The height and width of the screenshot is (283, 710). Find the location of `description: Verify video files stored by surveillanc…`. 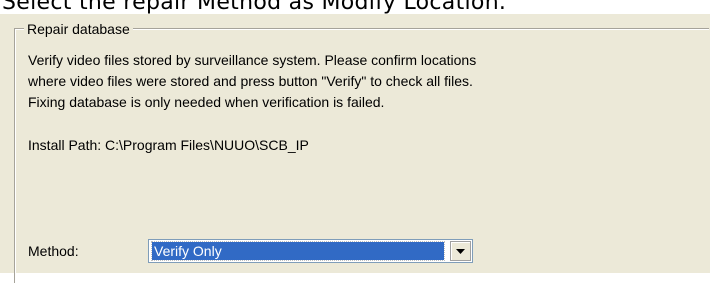

description: Verify video files stored by surveillanc… is located at coordinates (252, 81).